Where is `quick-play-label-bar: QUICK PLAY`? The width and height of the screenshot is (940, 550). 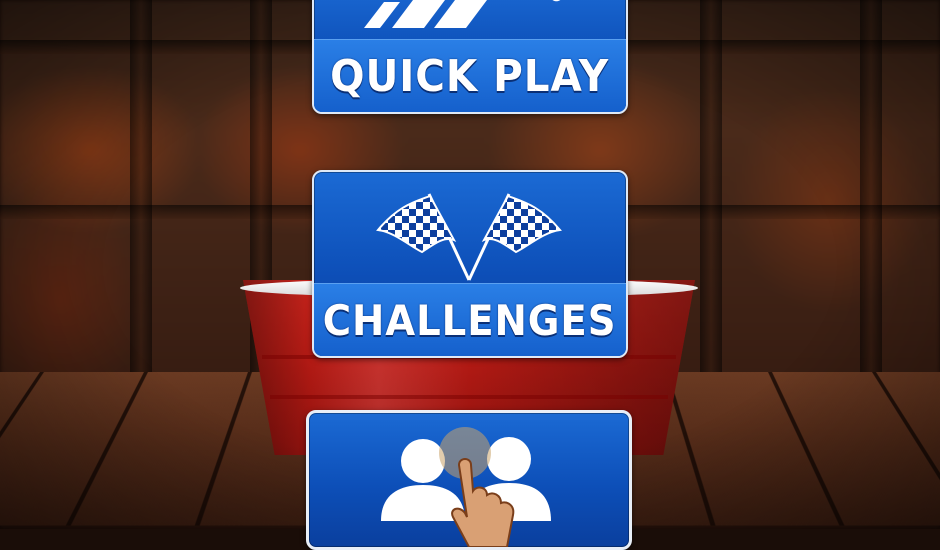 quick-play-label-bar: QUICK PLAY is located at coordinates (470, 75).